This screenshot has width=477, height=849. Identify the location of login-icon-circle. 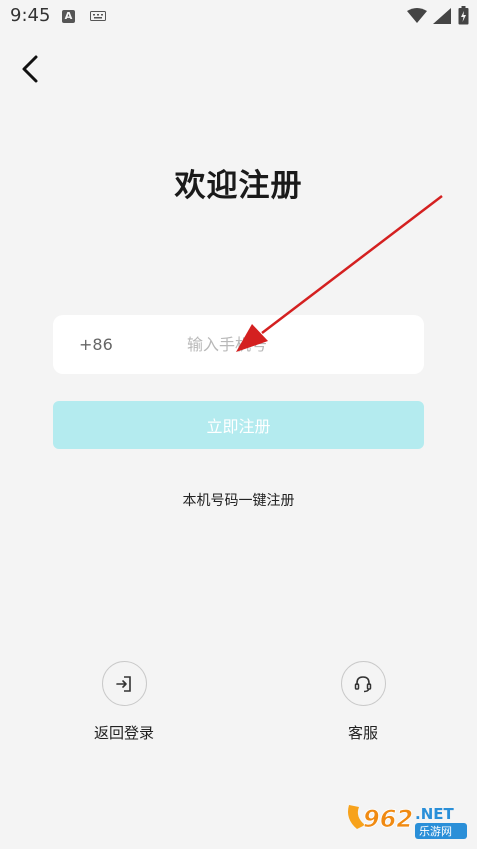
(124, 683).